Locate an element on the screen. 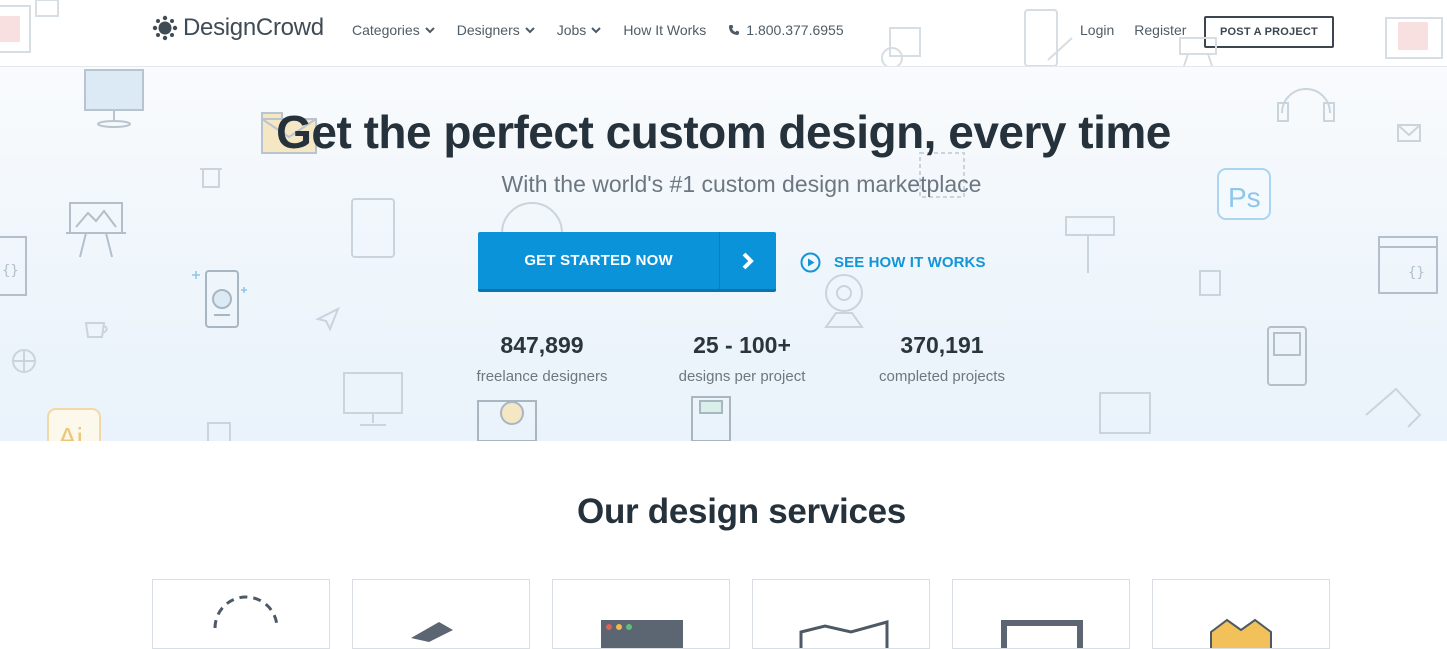  see-how-it-works-link: SEE HOW IT WORKS is located at coordinates (893, 262).